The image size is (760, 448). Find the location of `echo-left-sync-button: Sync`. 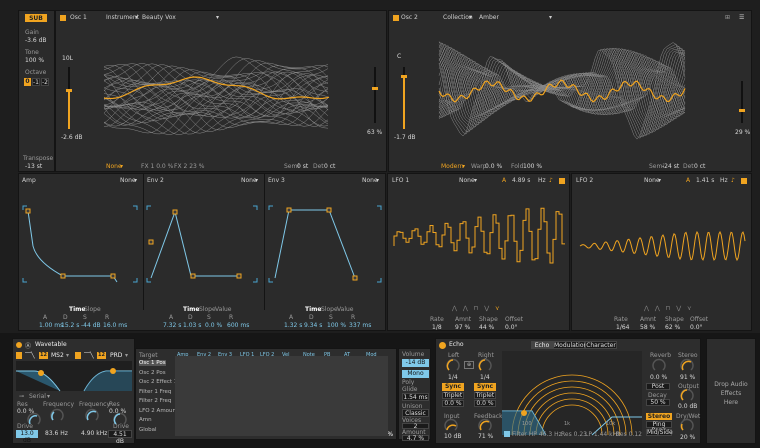

echo-left-sync-button: Sync is located at coordinates (453, 387).